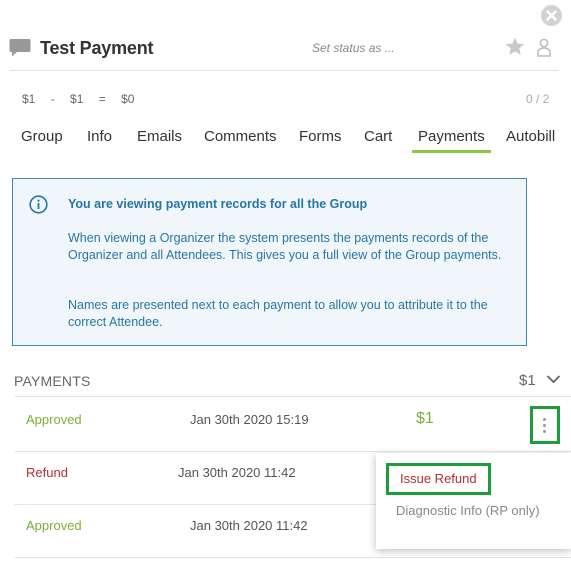 This screenshot has width=571, height=563. Describe the element at coordinates (527, 380) in the screenshot. I see `payments-total: $1` at that location.